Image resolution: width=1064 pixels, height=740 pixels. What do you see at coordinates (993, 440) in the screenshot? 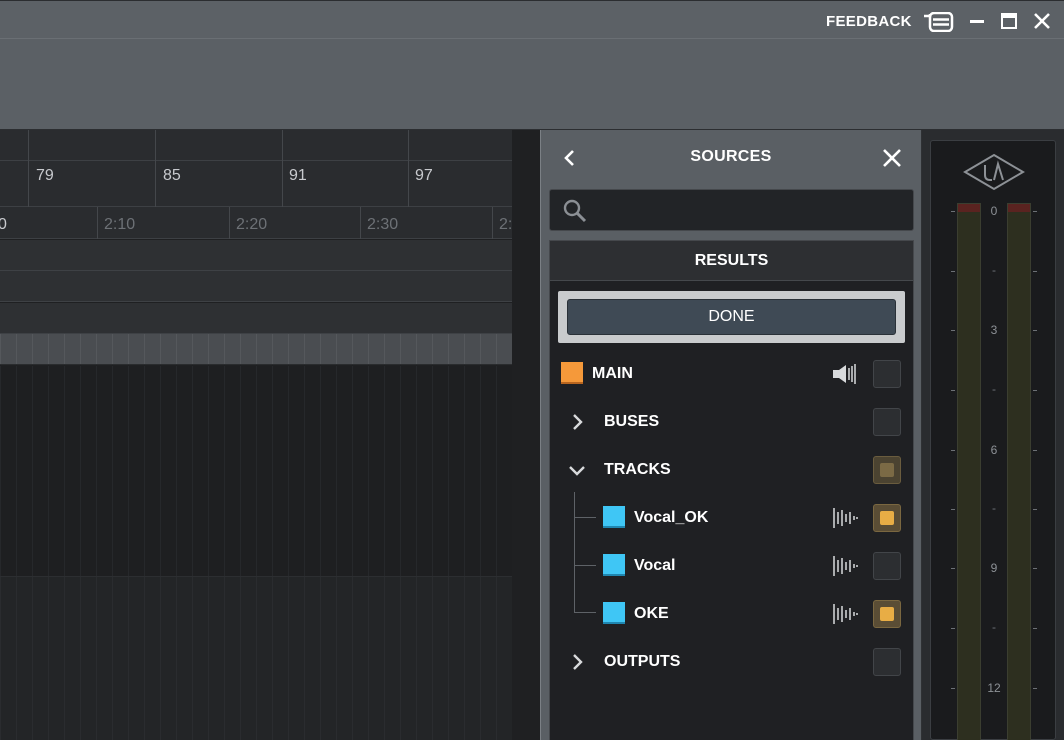
I see `level-meter: 0 3 6 9 12 - - - -` at bounding box center [993, 440].